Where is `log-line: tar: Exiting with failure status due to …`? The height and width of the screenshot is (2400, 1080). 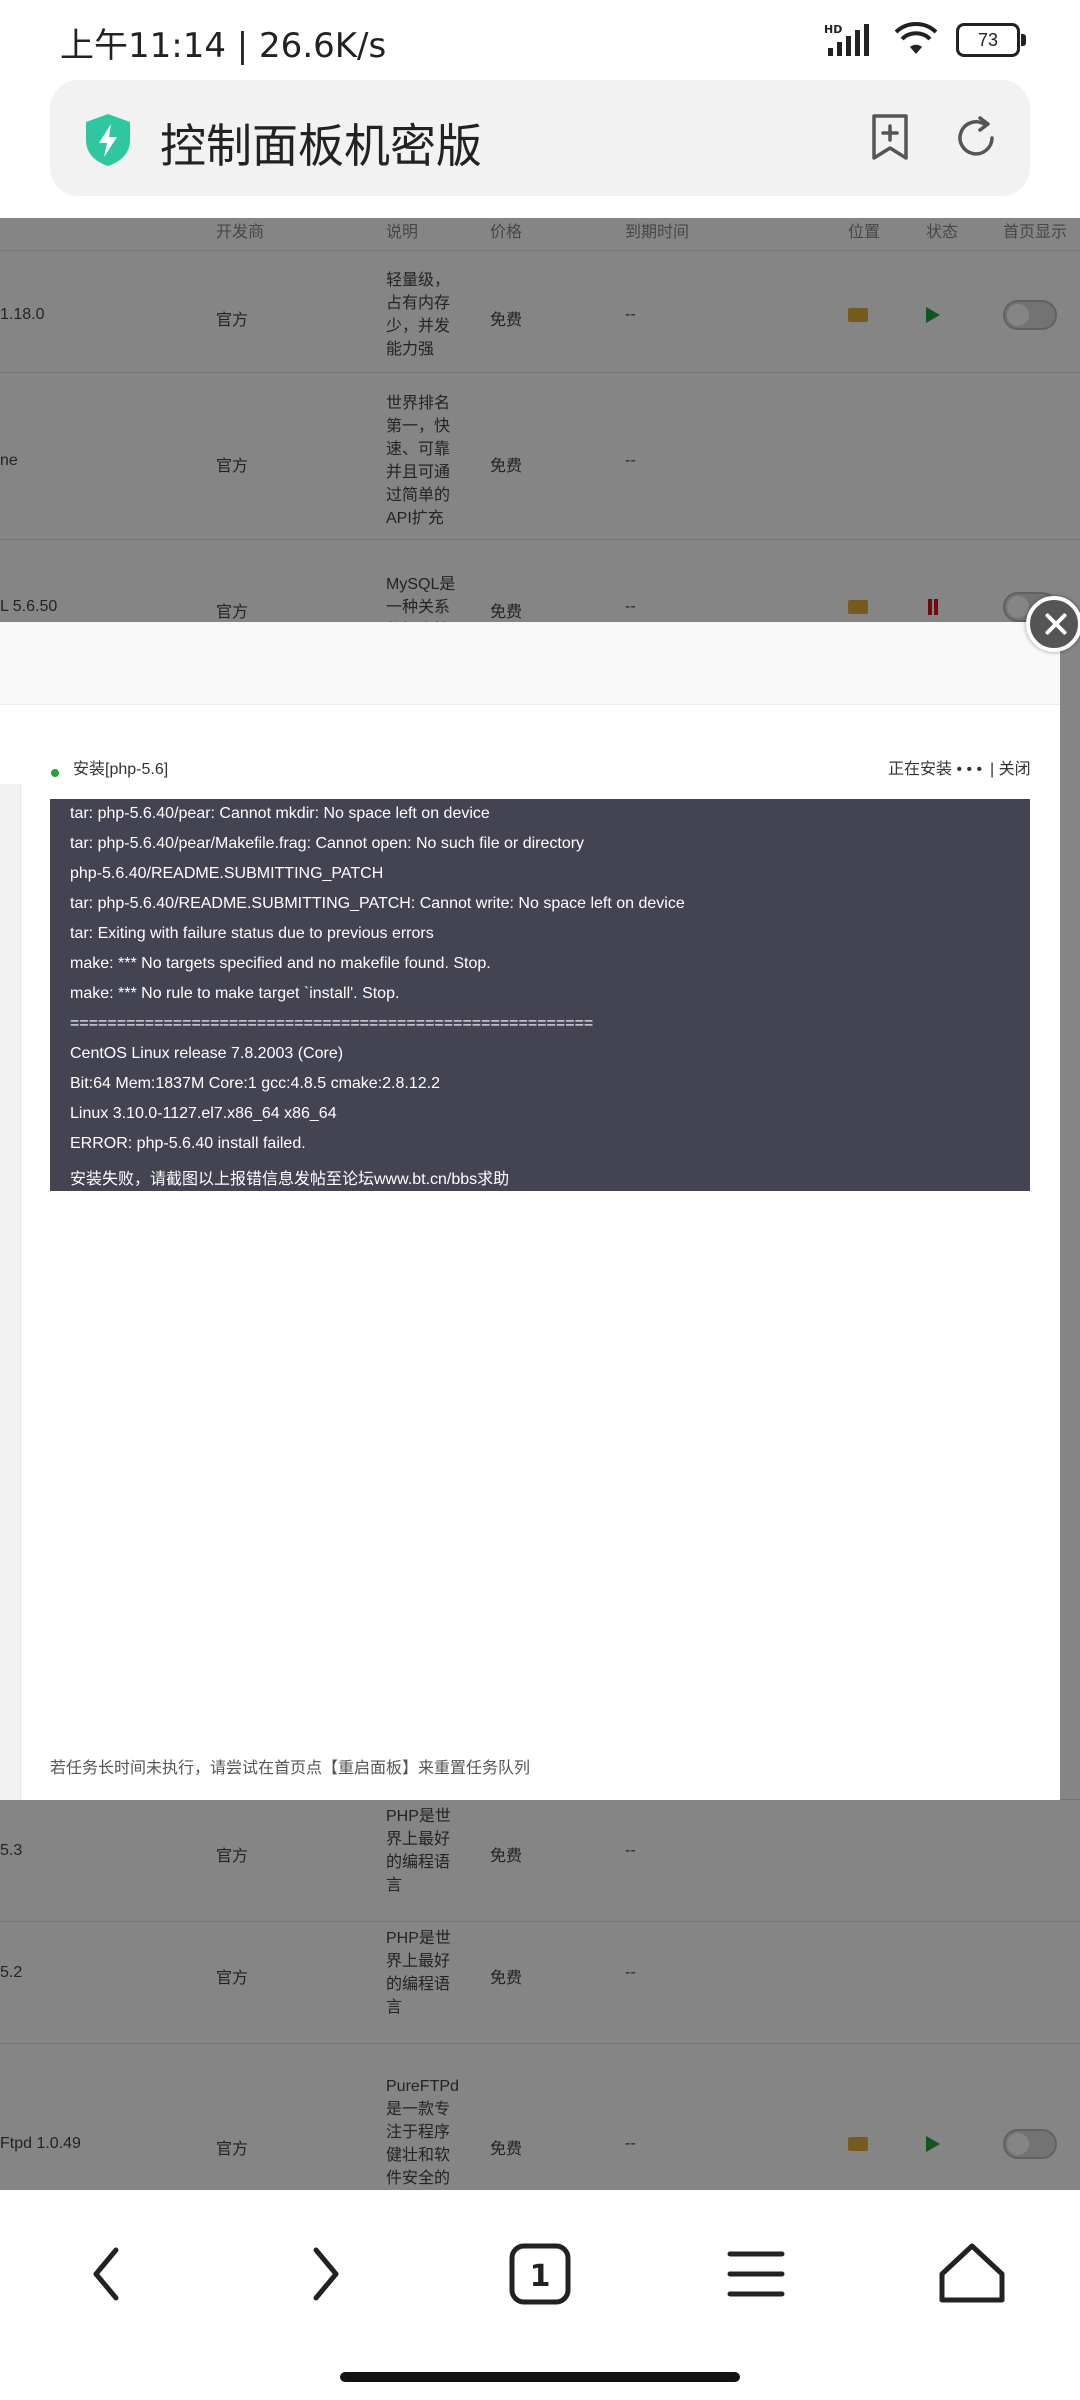 log-line: tar: Exiting with failure status due to … is located at coordinates (252, 933).